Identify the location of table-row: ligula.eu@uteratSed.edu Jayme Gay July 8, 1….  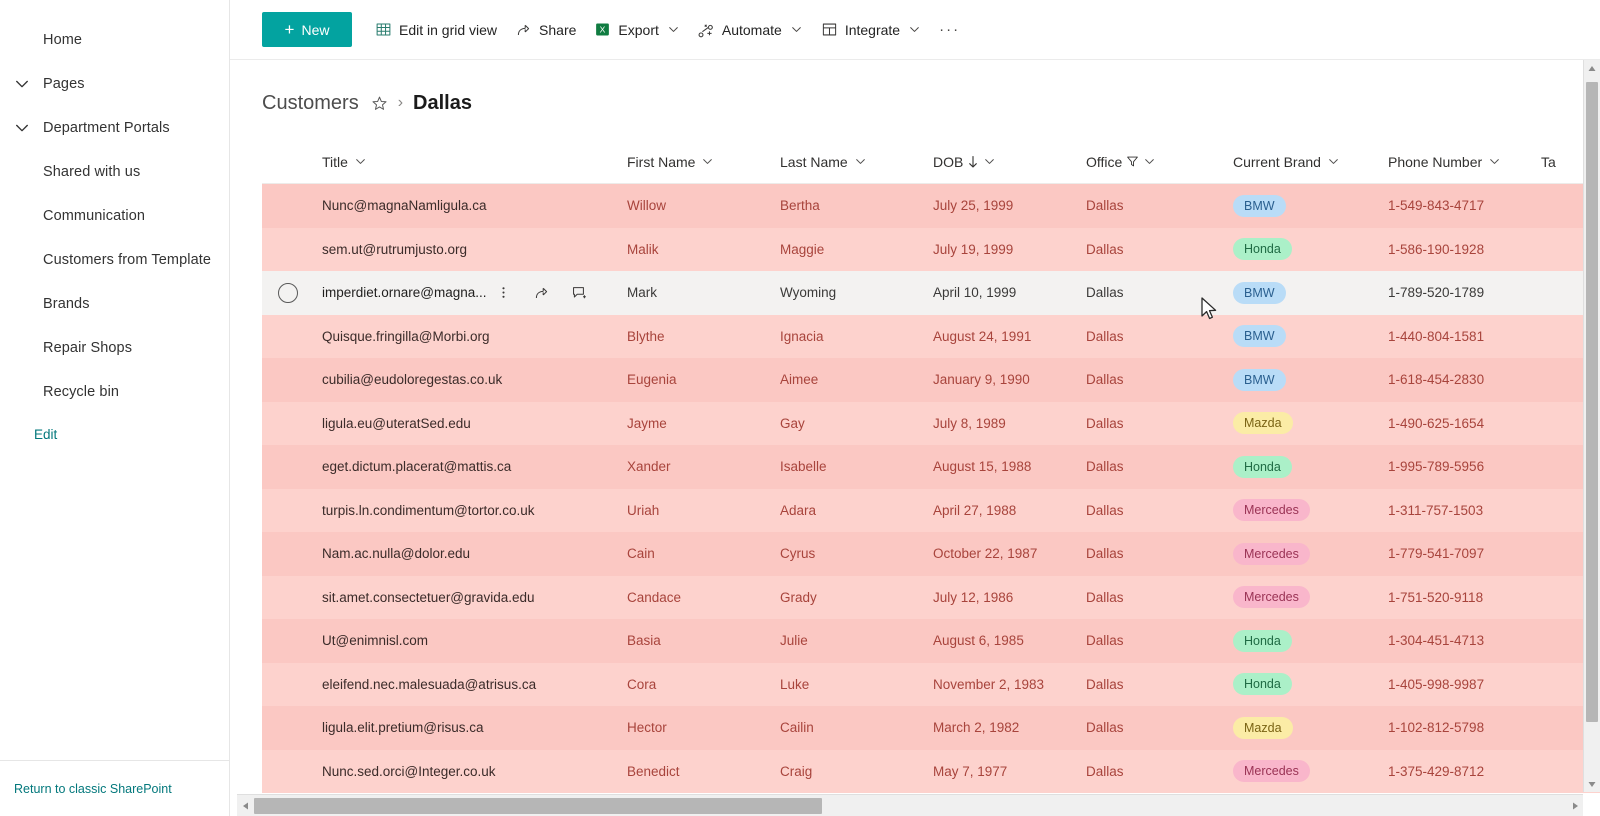
(931, 423).